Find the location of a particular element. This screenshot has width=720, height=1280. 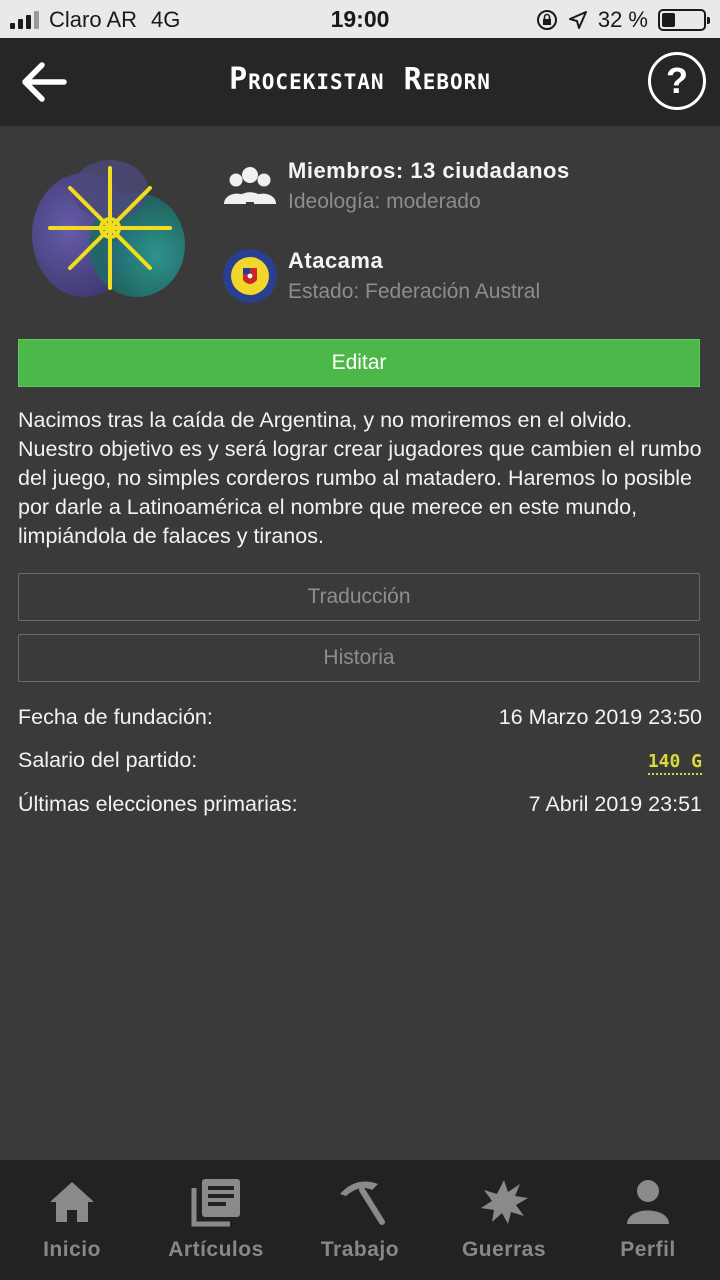

region-emblem-icon is located at coordinates (250, 276).